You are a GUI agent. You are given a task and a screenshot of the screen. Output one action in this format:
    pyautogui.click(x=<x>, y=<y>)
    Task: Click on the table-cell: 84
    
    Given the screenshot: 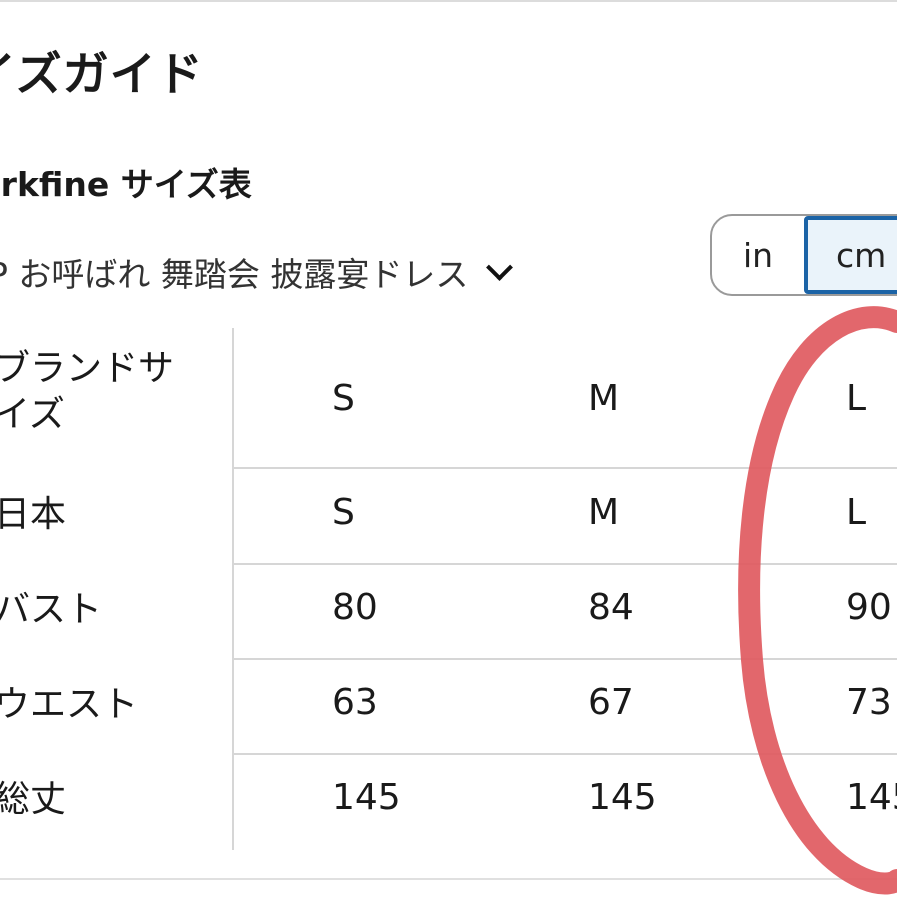 What is the action you would take?
    pyautogui.click(x=611, y=607)
    